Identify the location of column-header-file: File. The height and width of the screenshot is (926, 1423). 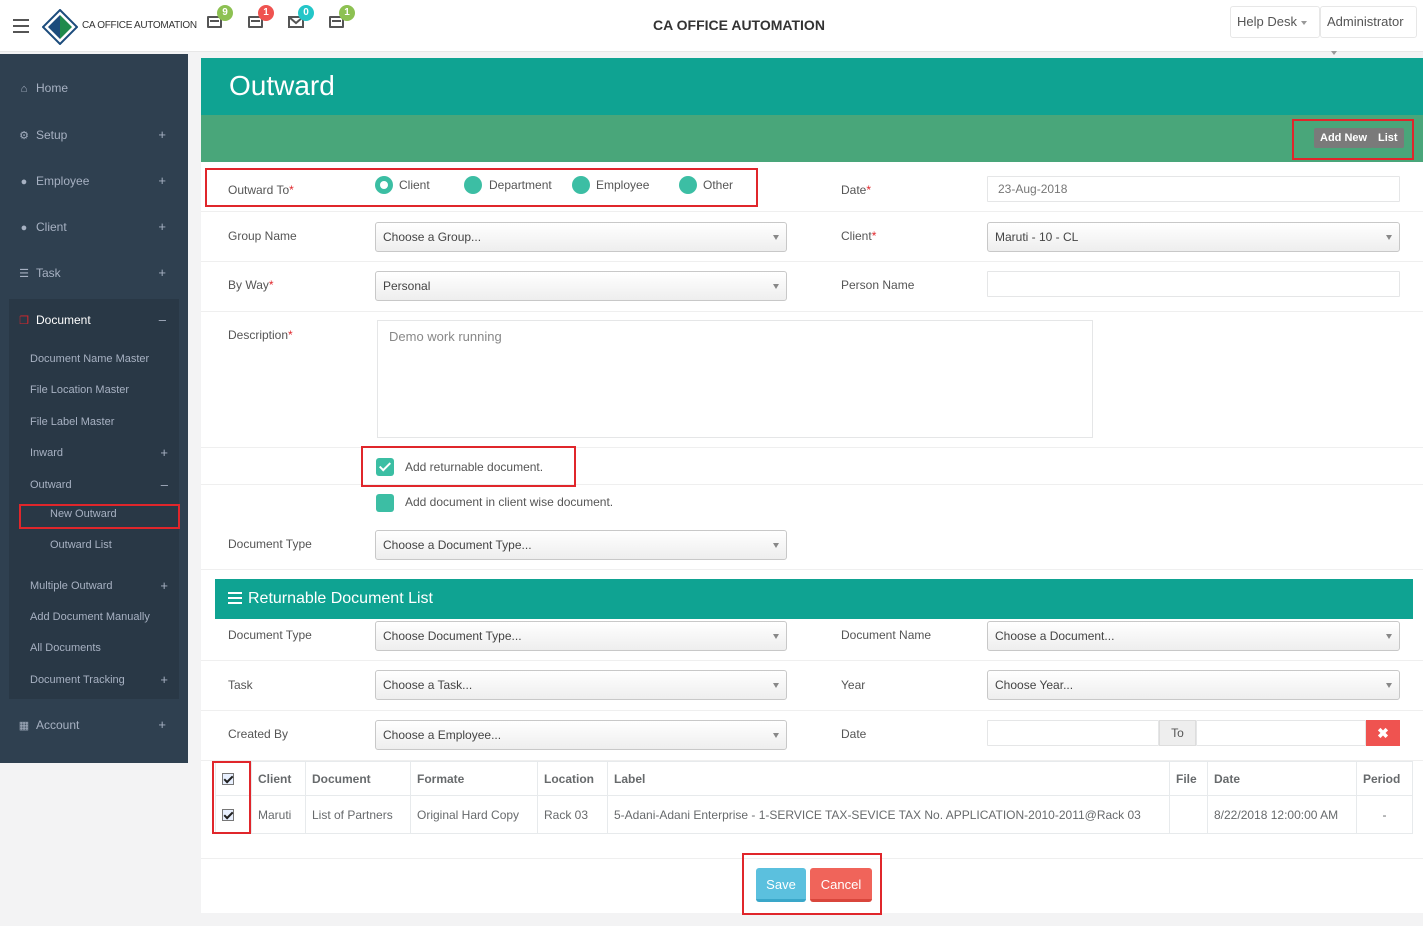
(1188, 778).